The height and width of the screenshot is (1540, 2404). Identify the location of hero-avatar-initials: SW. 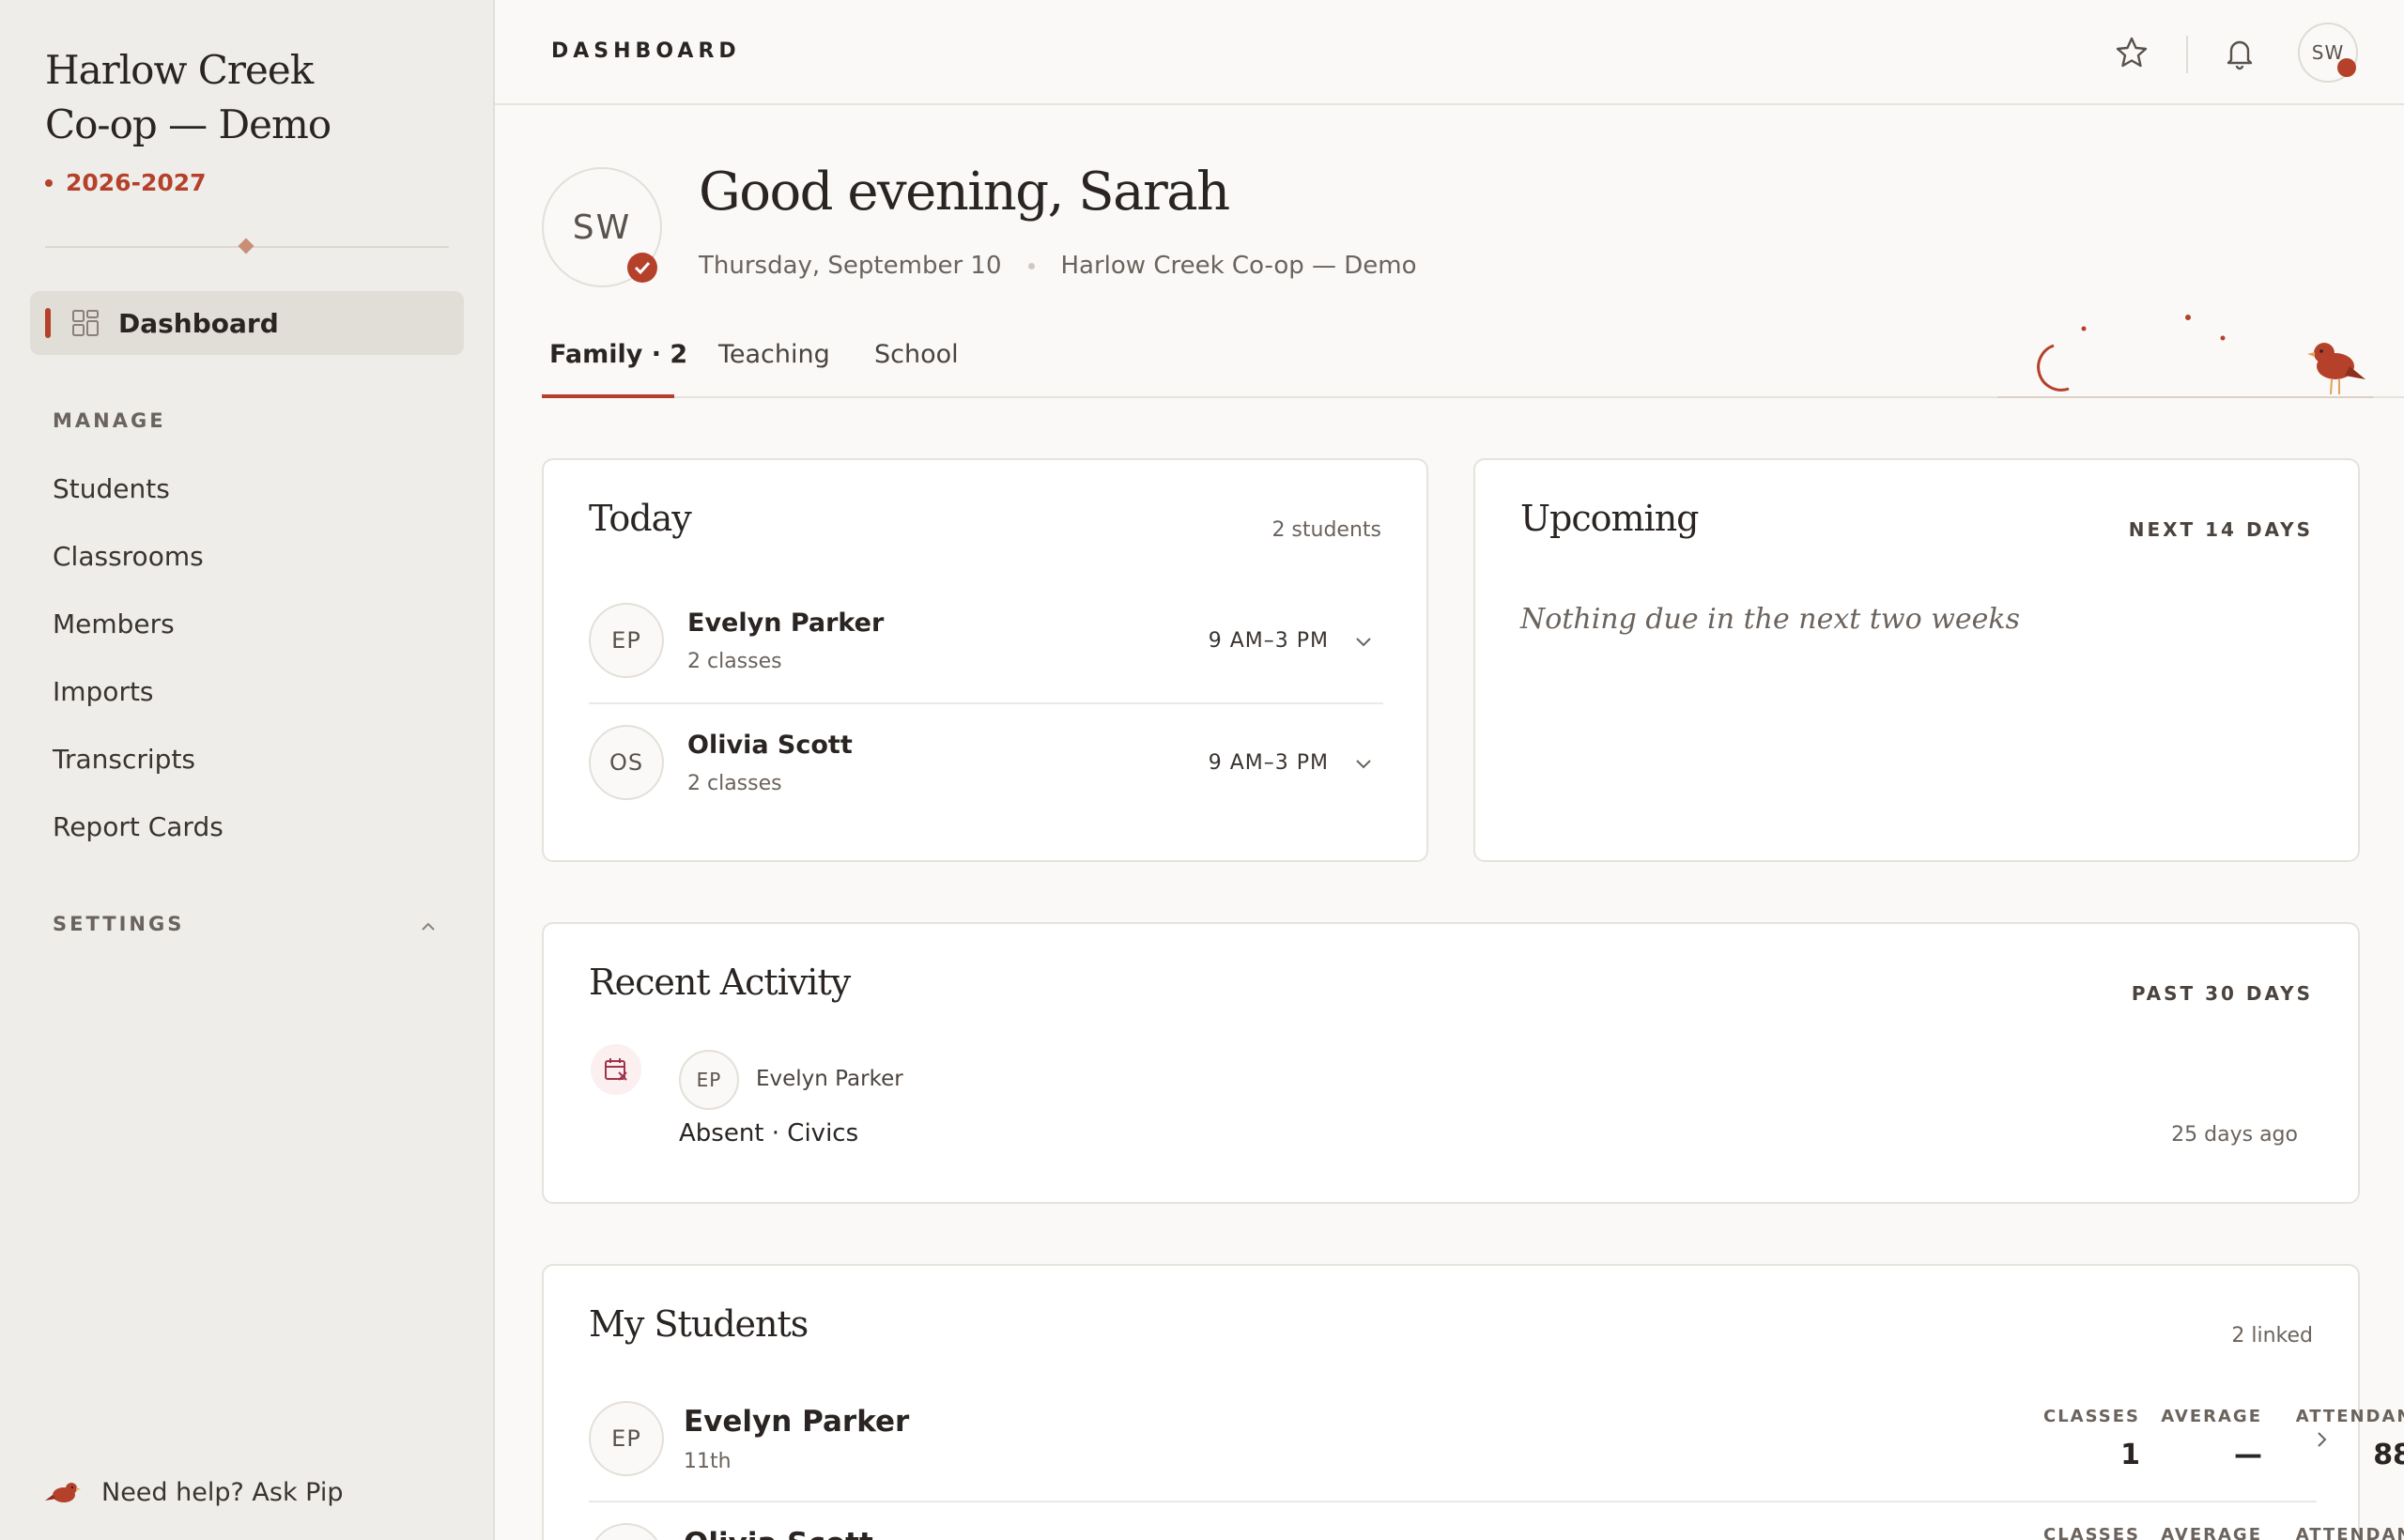
(602, 227).